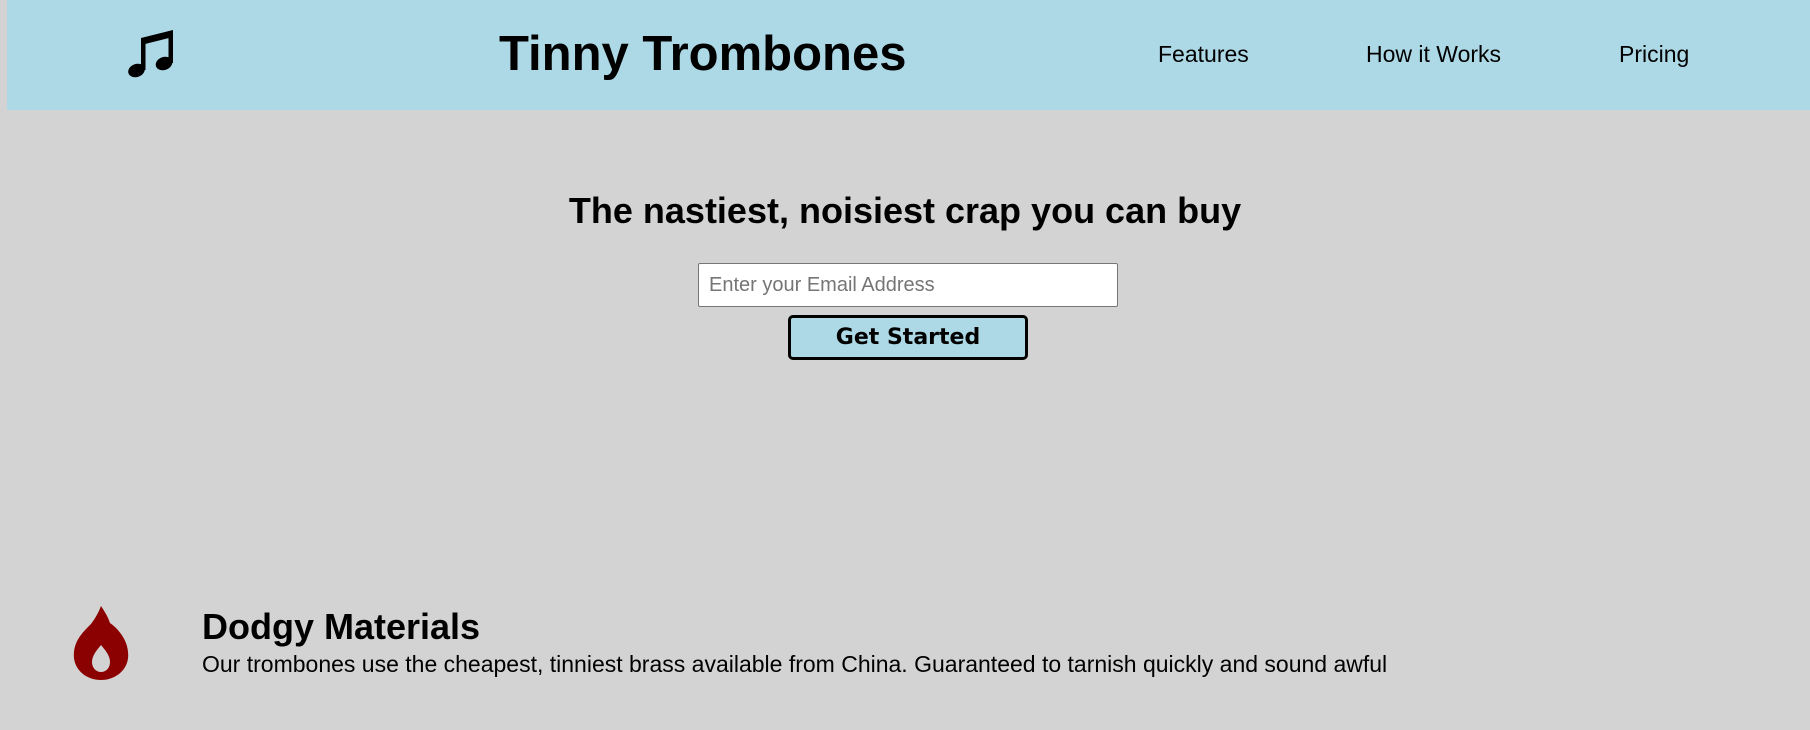 Image resolution: width=1810 pixels, height=730 pixels. I want to click on fire-icon, so click(101, 643).